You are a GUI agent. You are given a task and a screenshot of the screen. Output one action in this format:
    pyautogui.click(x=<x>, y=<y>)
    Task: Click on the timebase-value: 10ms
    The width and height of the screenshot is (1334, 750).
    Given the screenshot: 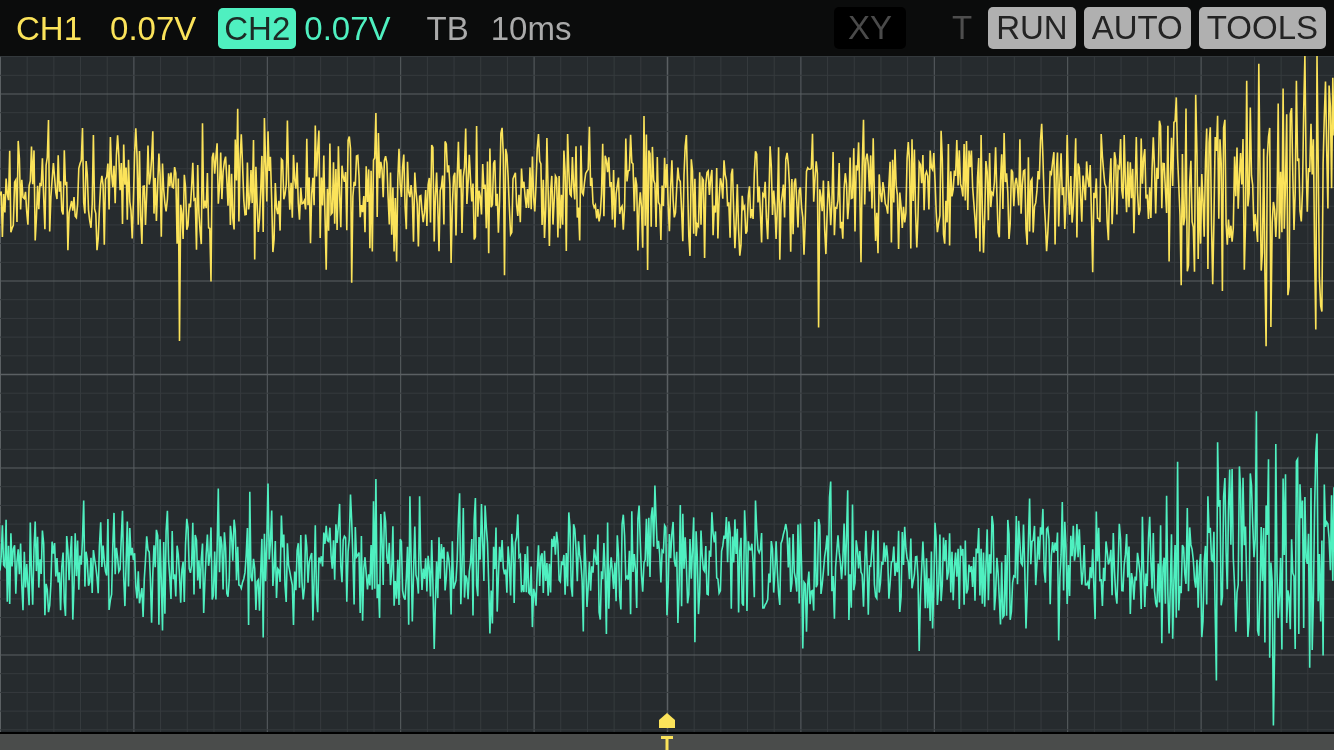 What is the action you would take?
    pyautogui.click(x=531, y=28)
    